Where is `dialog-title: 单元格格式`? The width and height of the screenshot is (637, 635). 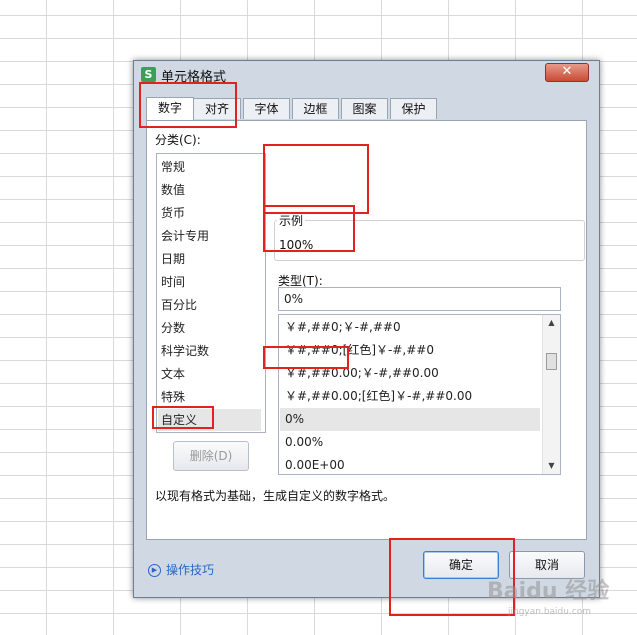
dialog-title: 单元格格式 is located at coordinates (194, 77).